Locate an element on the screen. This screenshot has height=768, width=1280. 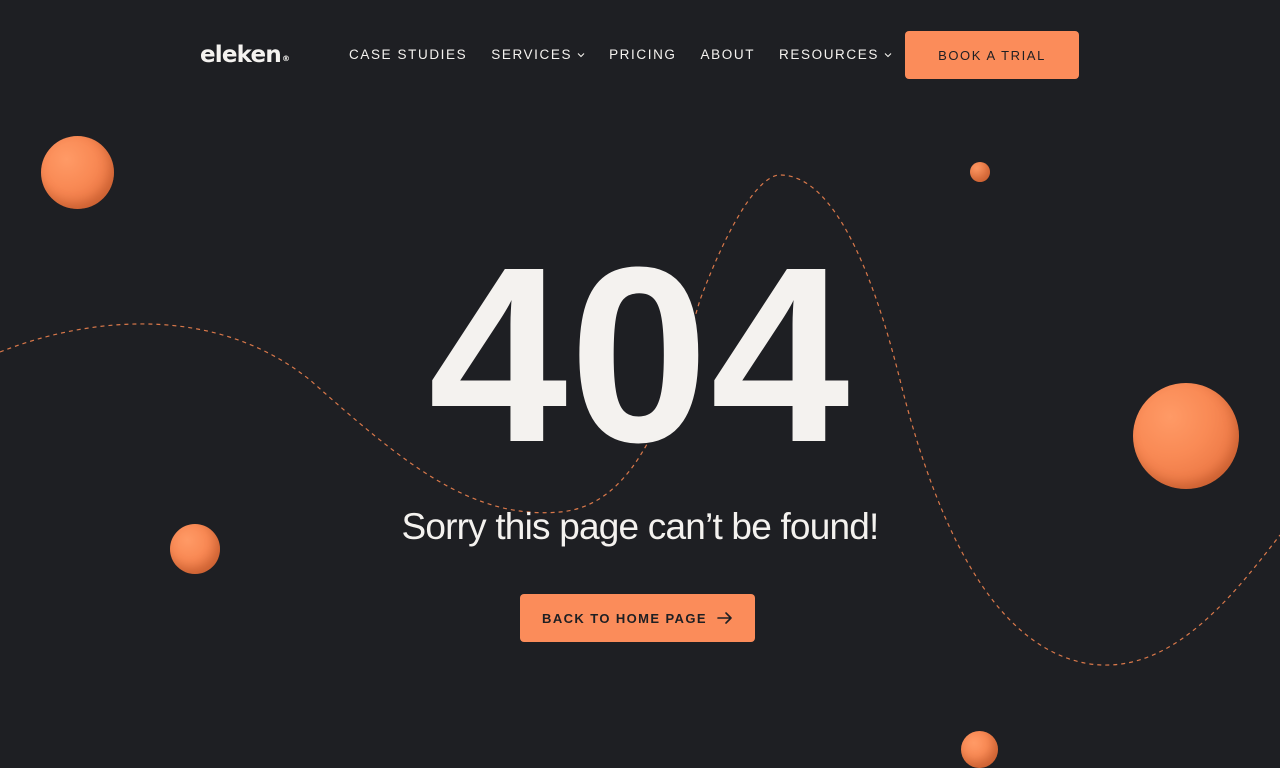
nav-item-label: RESOURCES is located at coordinates (829, 54).